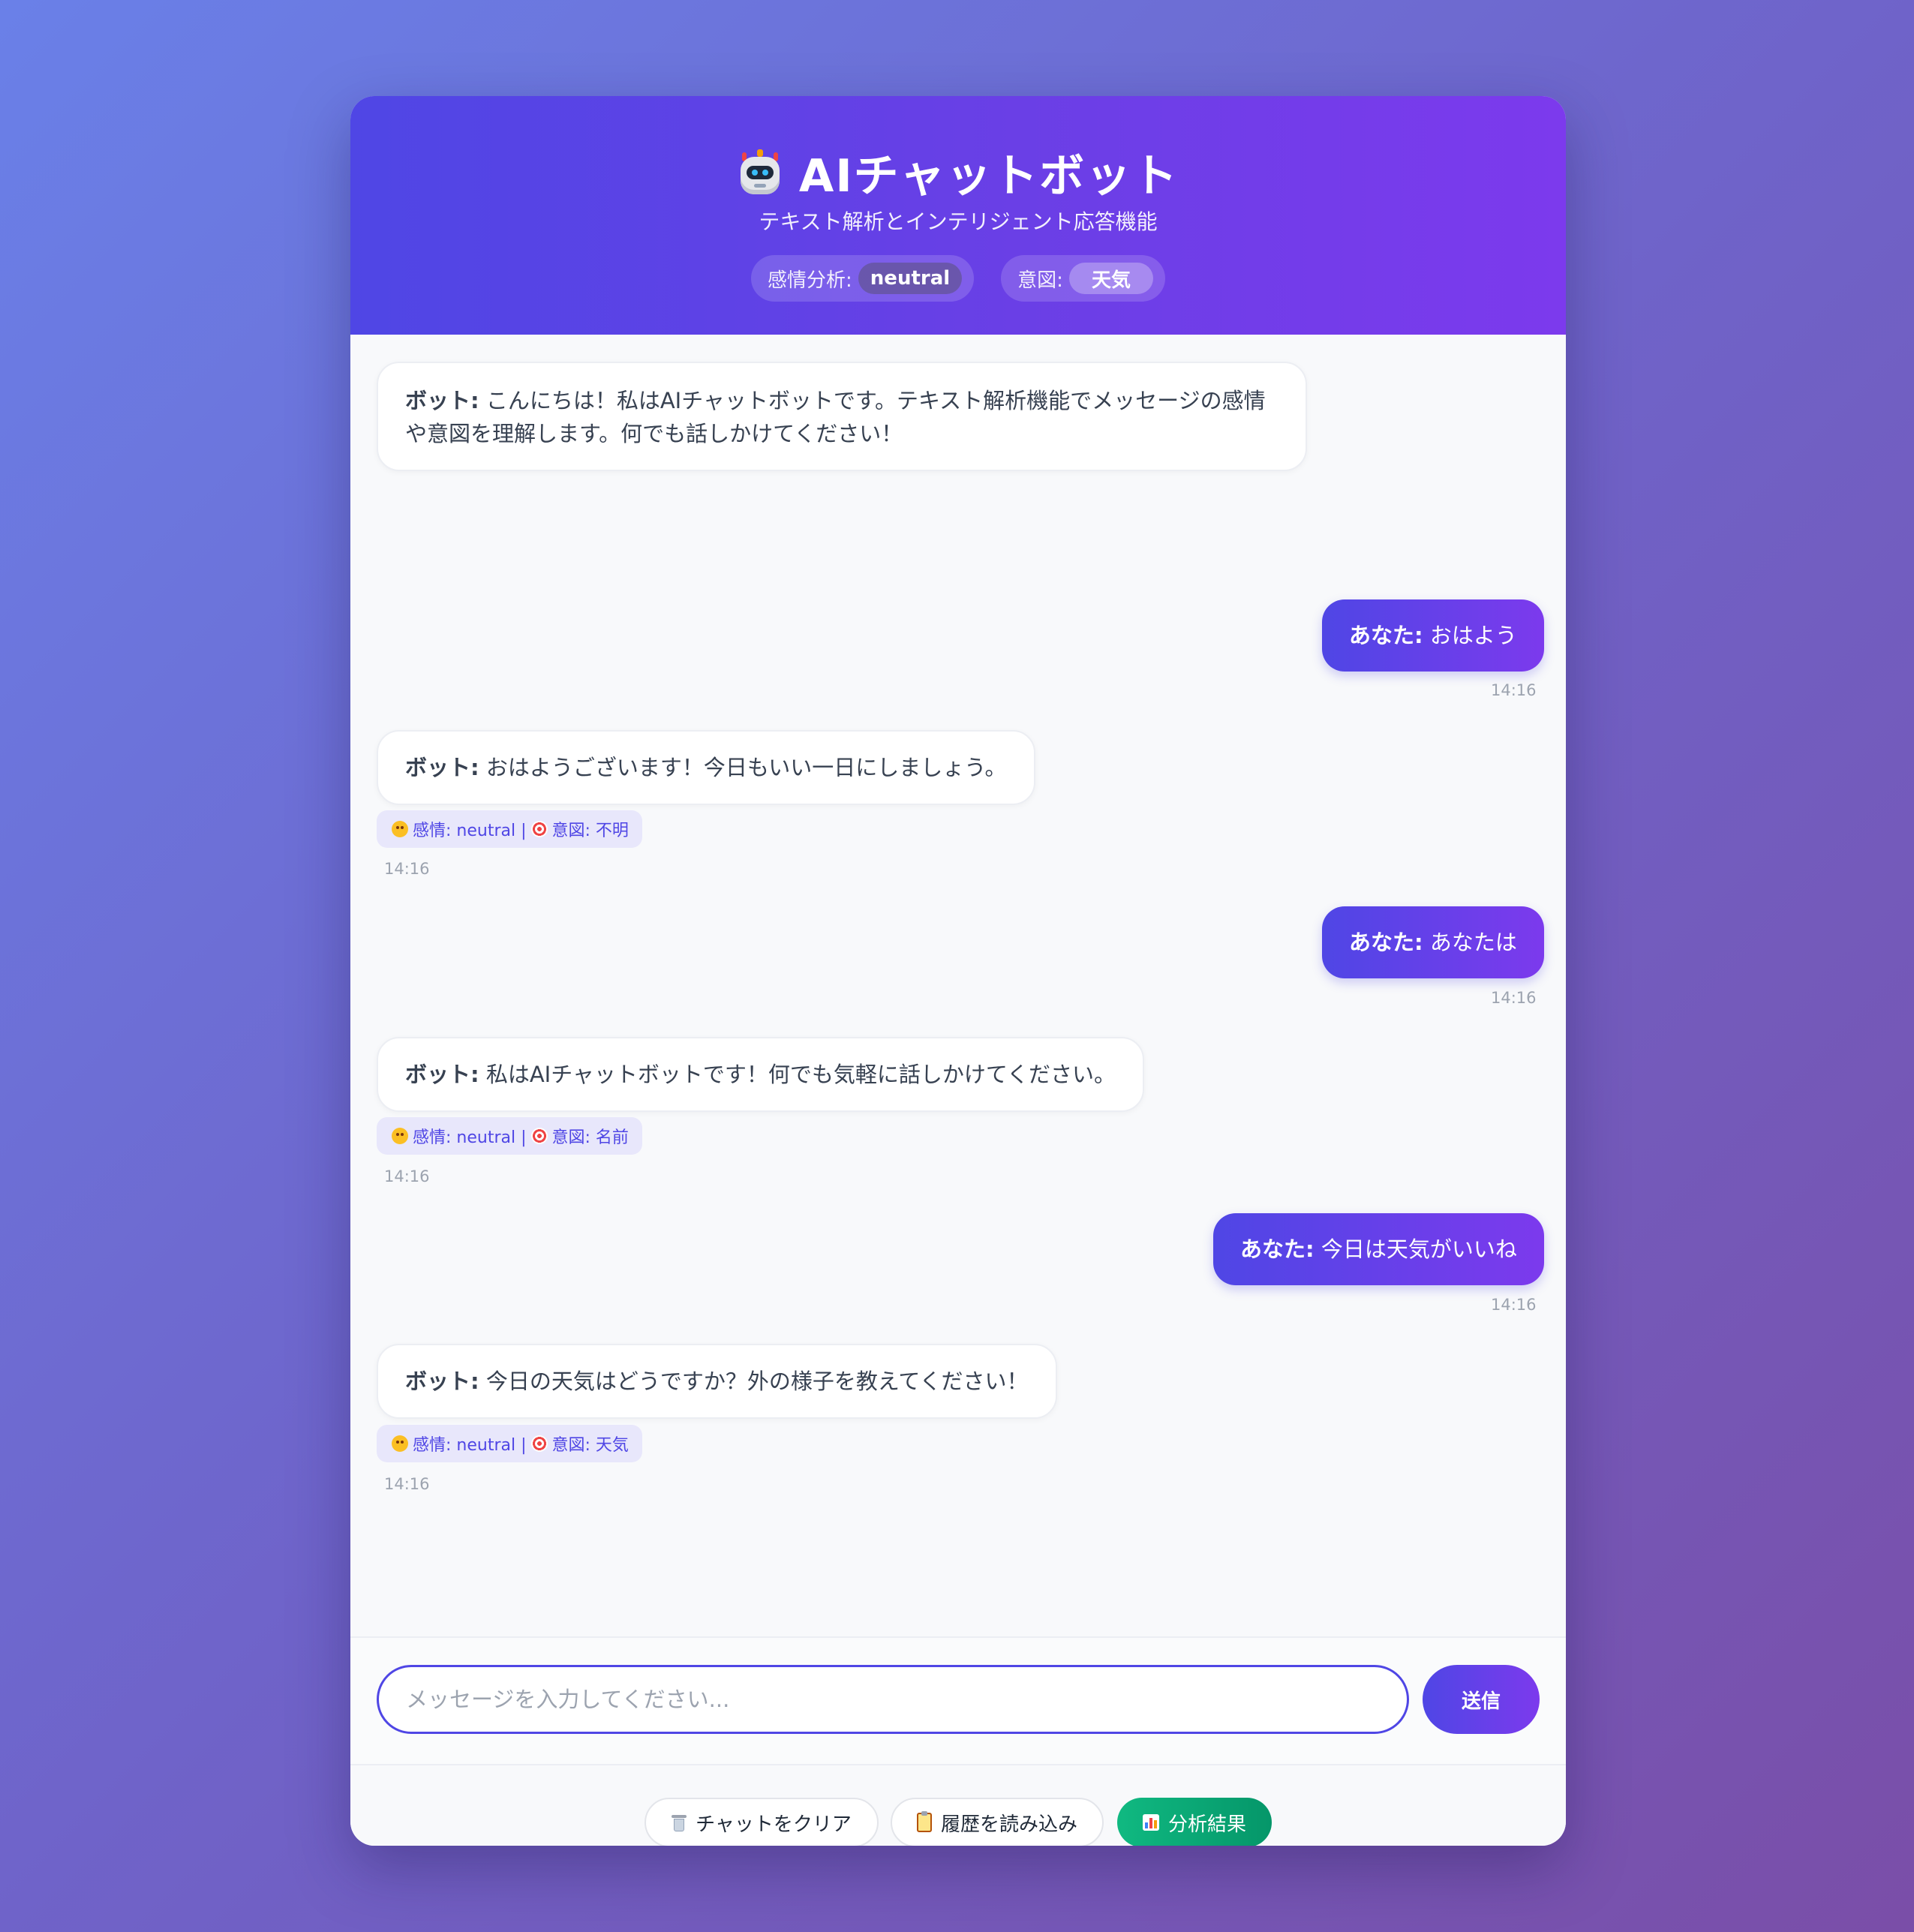  What do you see at coordinates (774, 1825) in the screenshot?
I see `clear-chat-label: チャットをクリア` at bounding box center [774, 1825].